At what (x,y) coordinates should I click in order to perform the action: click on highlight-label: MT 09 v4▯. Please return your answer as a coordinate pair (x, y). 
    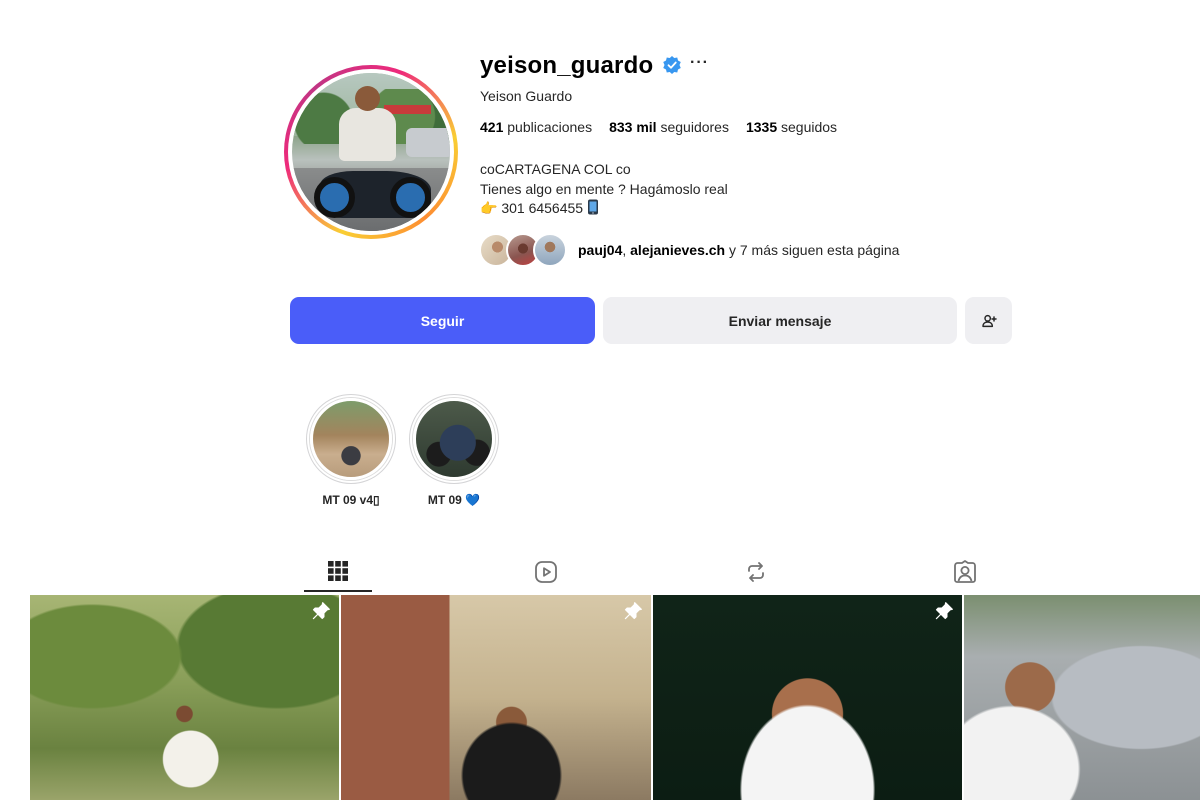
    Looking at the image, I should click on (351, 500).